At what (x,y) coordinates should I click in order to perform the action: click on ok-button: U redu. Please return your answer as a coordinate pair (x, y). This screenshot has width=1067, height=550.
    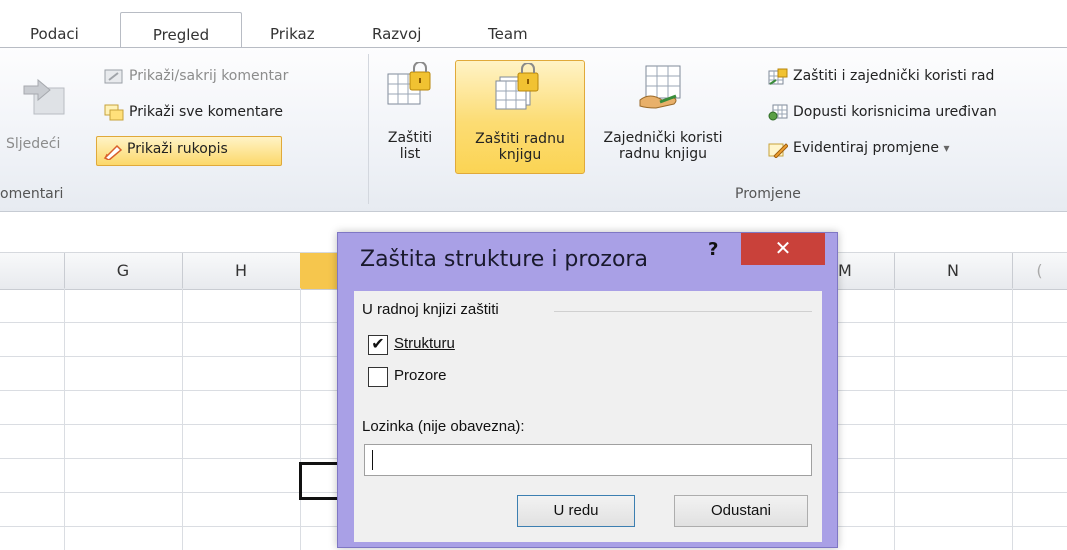
    Looking at the image, I should click on (576, 511).